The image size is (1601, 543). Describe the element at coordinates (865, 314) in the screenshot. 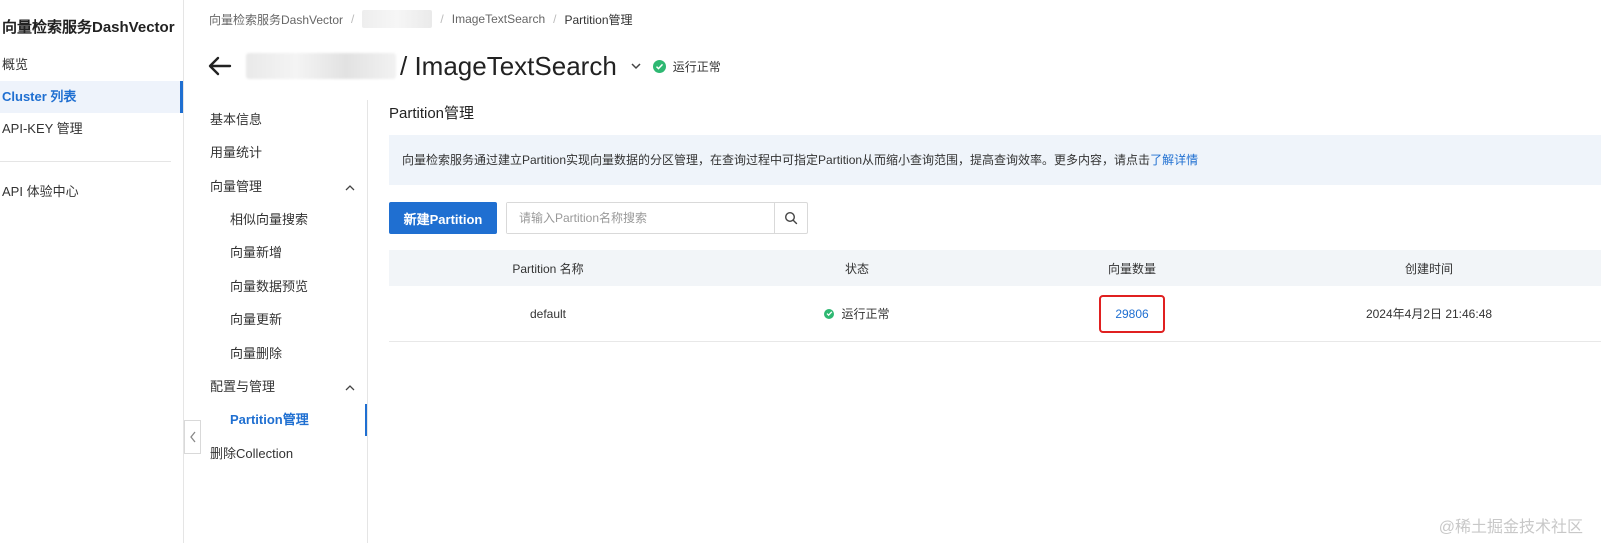

I see `status-text: 运行正常` at that location.